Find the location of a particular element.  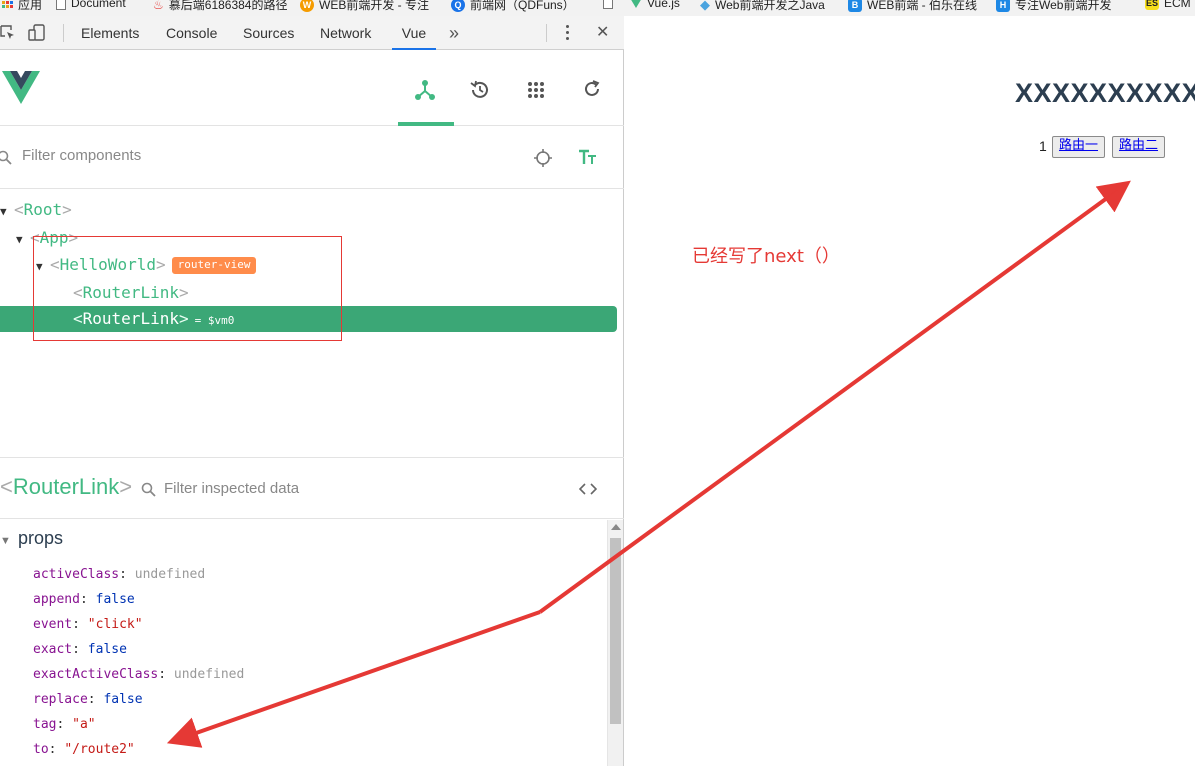

tab-network: Network is located at coordinates (345, 33).